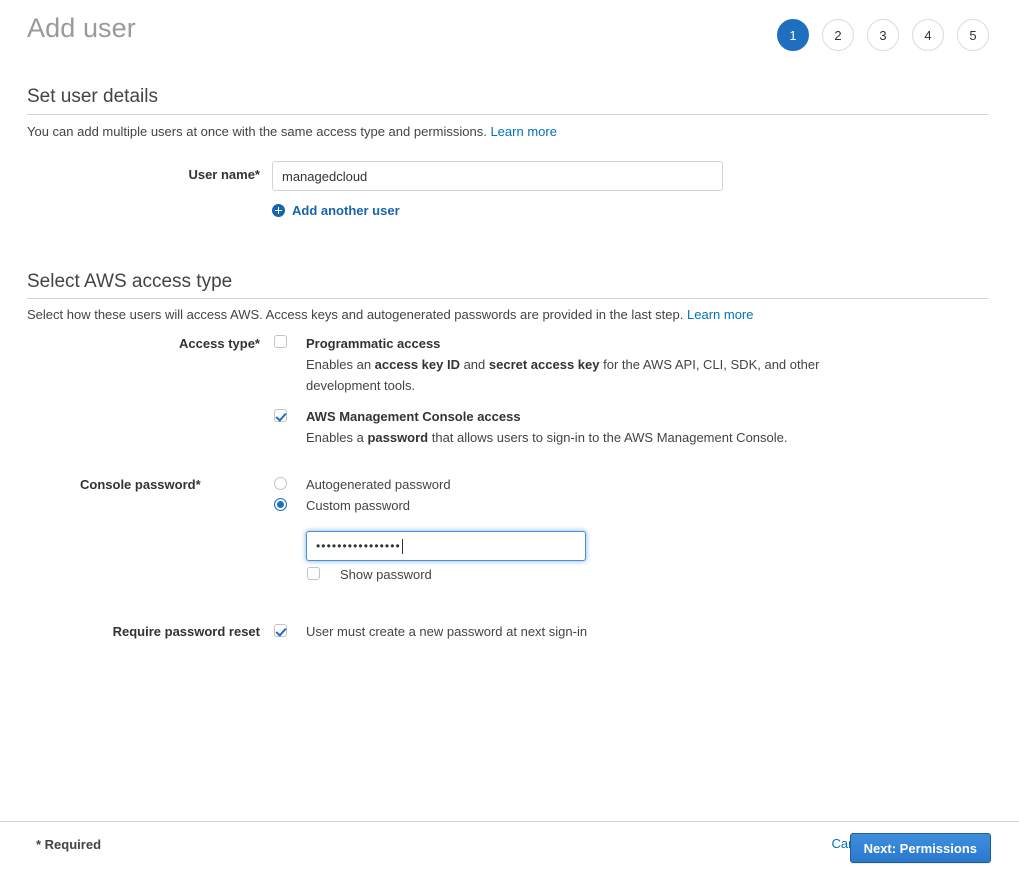 The height and width of the screenshot is (869, 1019). What do you see at coordinates (92, 96) in the screenshot?
I see `set-user-details-heading: Set user details` at bounding box center [92, 96].